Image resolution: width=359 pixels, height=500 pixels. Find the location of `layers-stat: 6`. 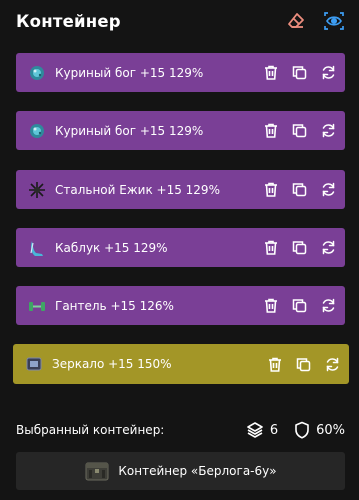

layers-stat: 6 is located at coordinates (262, 430).